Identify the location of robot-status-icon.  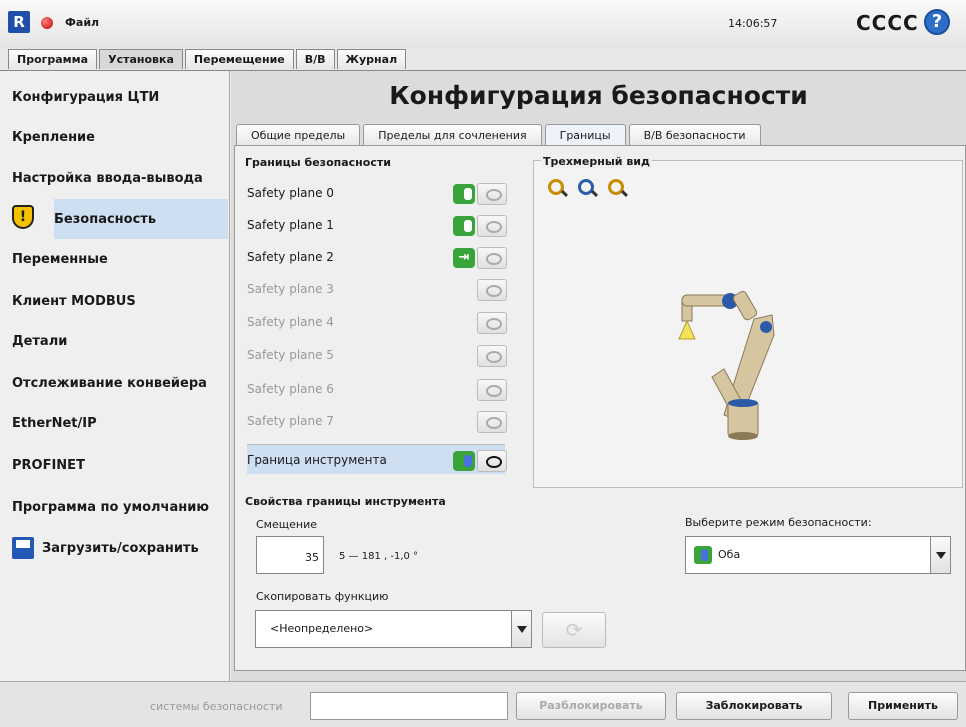
(47, 23).